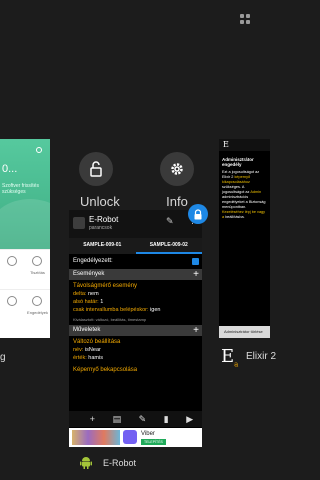 The height and width of the screenshot is (480, 320). I want to click on event-field: alsó határ: 1, so click(88, 302).